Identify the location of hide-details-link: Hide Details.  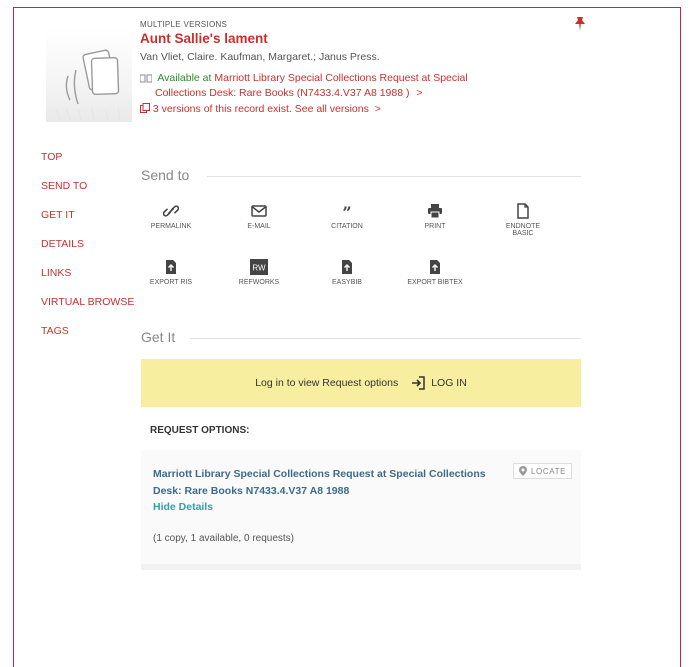
(183, 507).